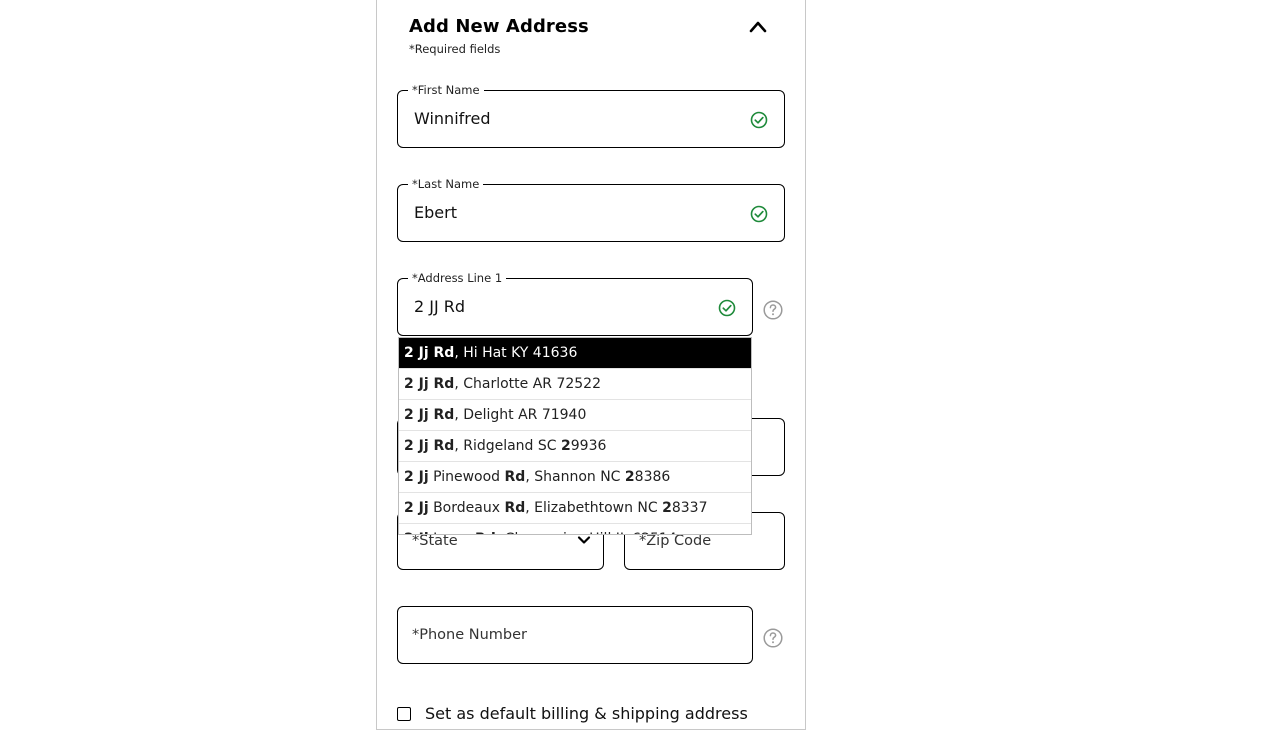  What do you see at coordinates (452, 118) in the screenshot?
I see `first-name-value: Winnifred` at bounding box center [452, 118].